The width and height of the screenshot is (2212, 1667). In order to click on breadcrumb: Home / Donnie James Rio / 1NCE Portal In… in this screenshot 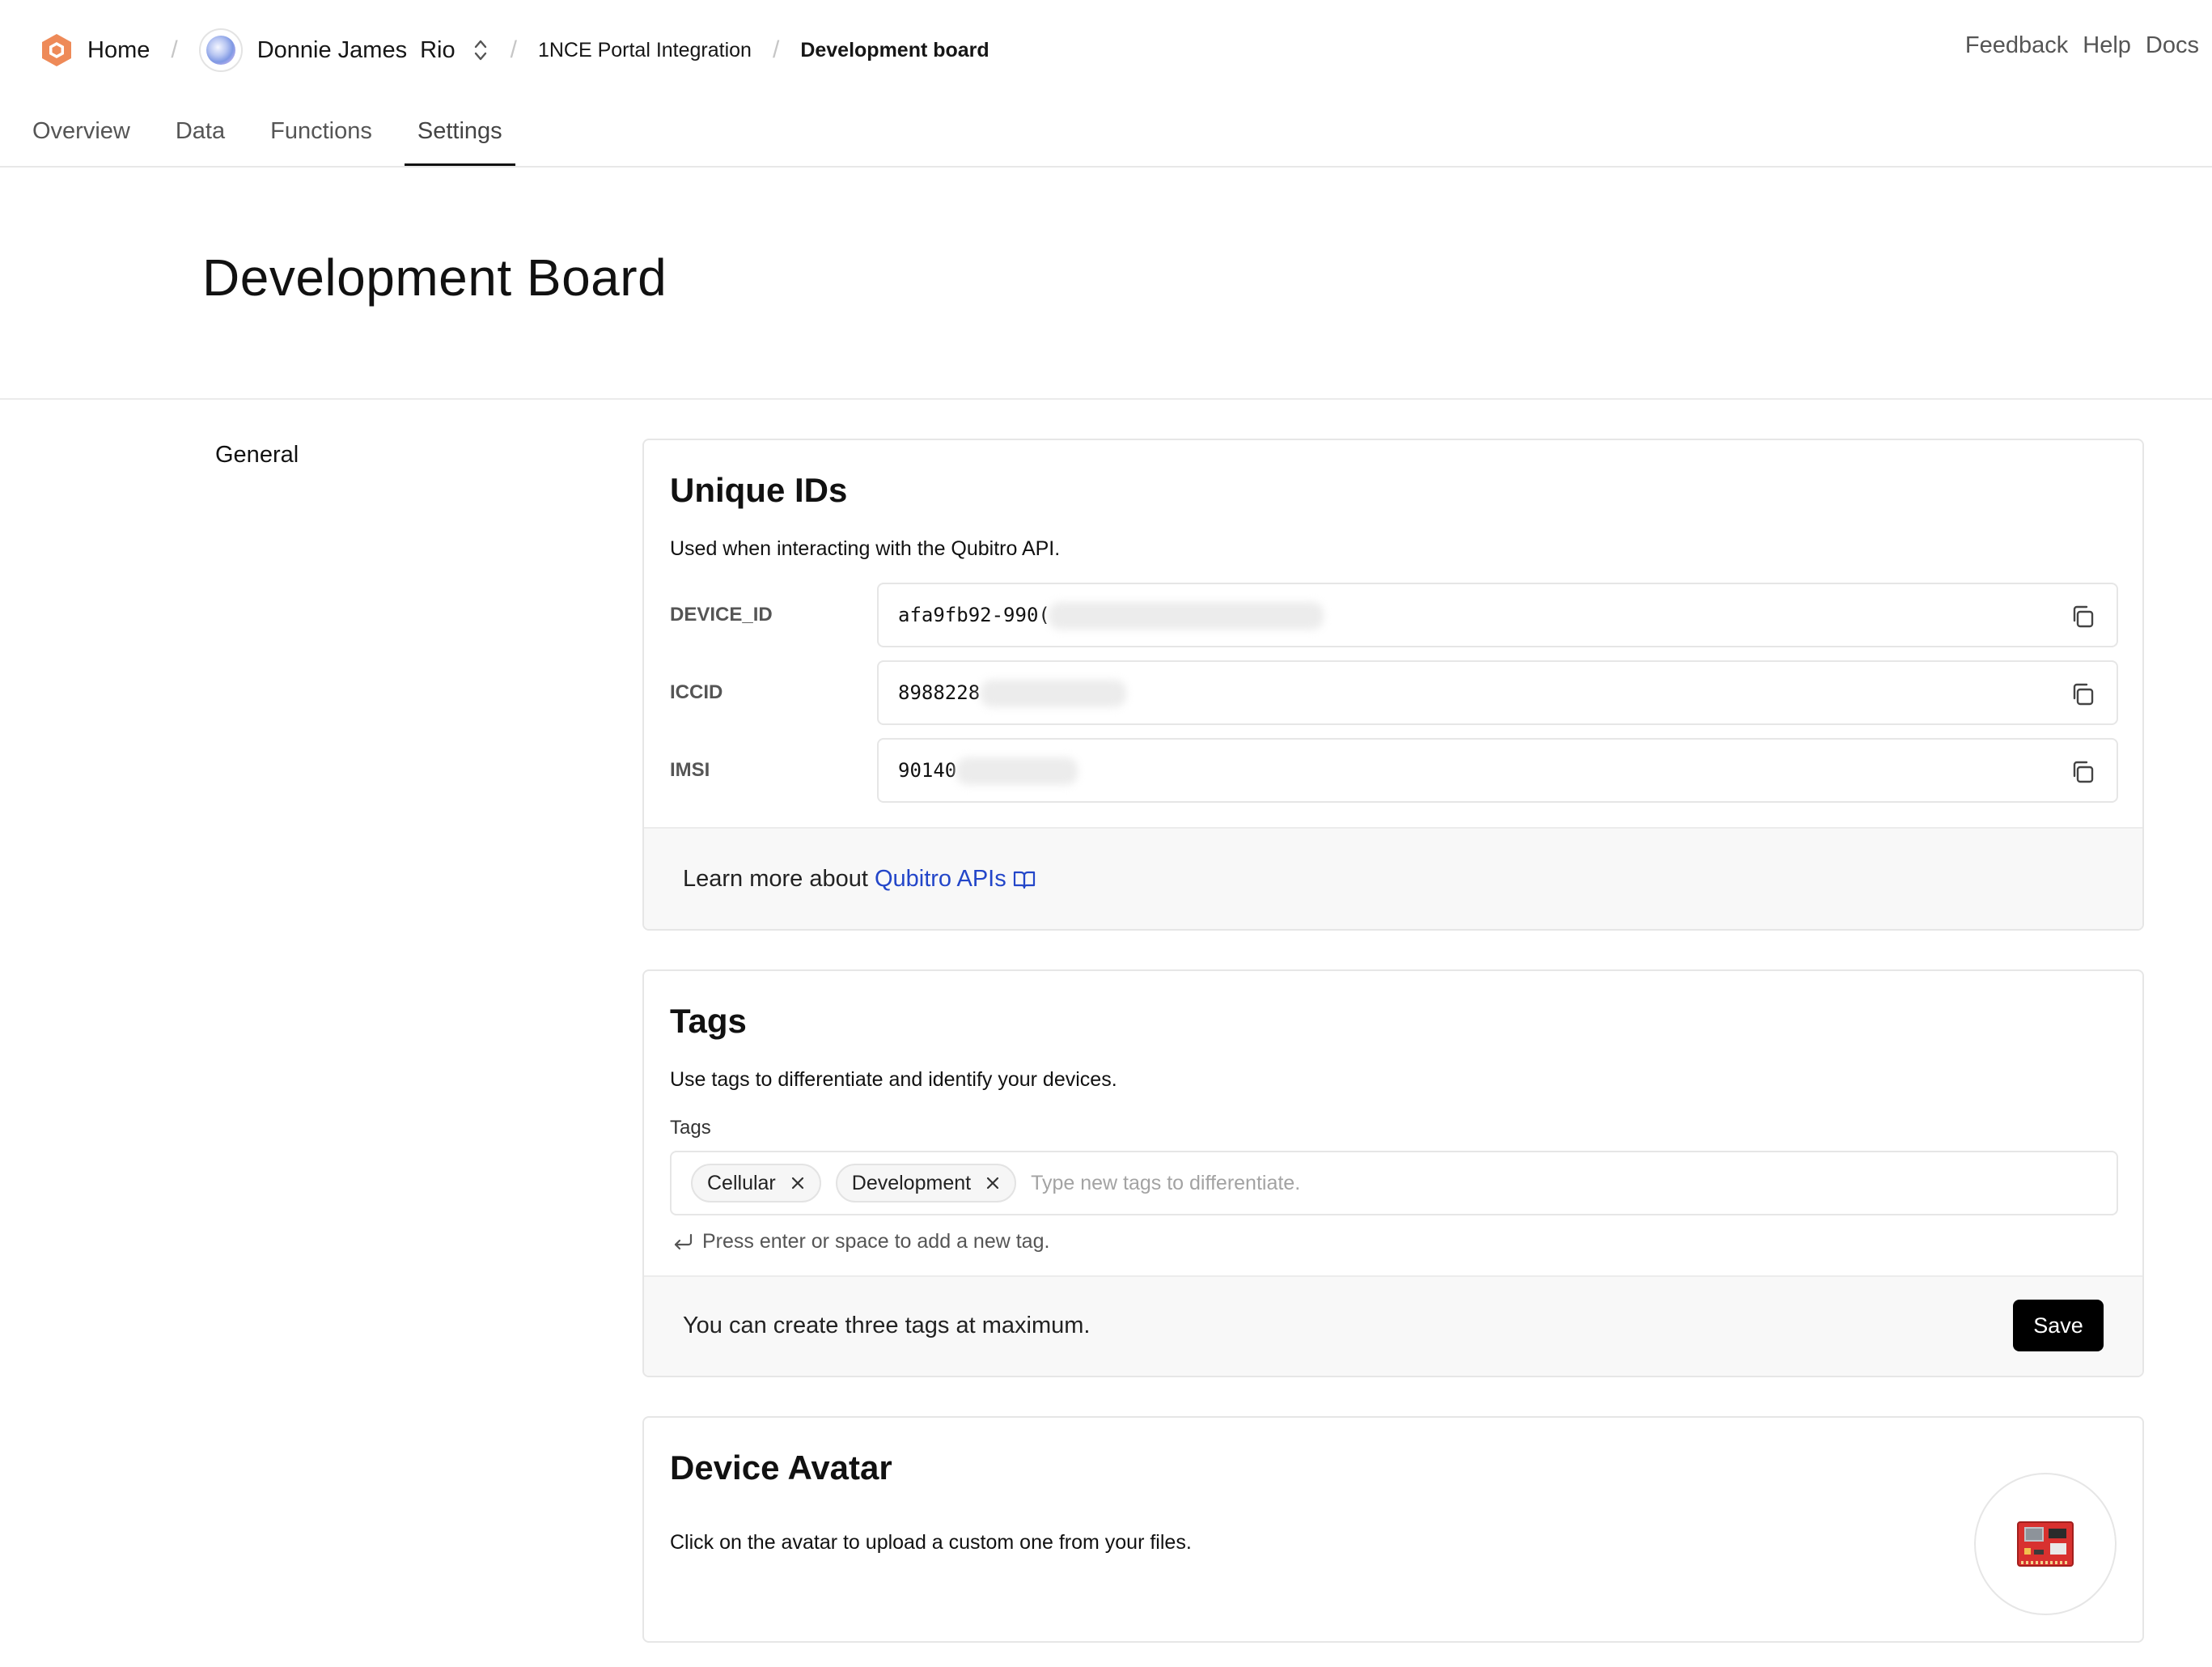, I will do `click(514, 50)`.